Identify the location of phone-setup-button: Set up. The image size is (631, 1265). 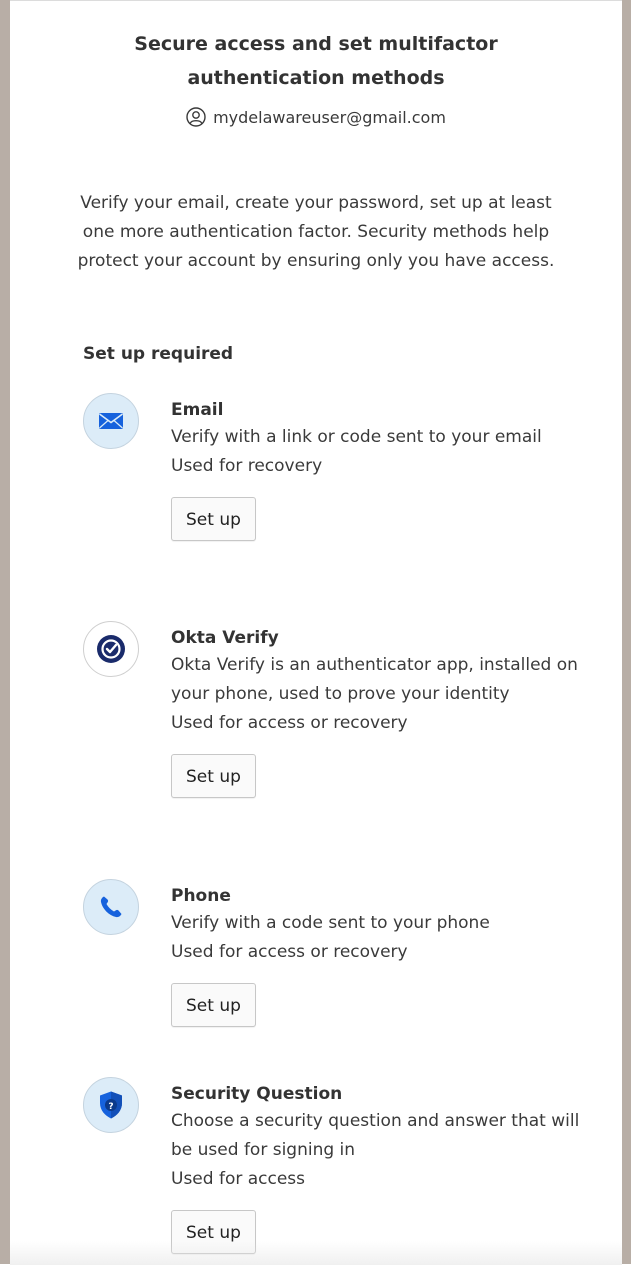
(213, 1005).